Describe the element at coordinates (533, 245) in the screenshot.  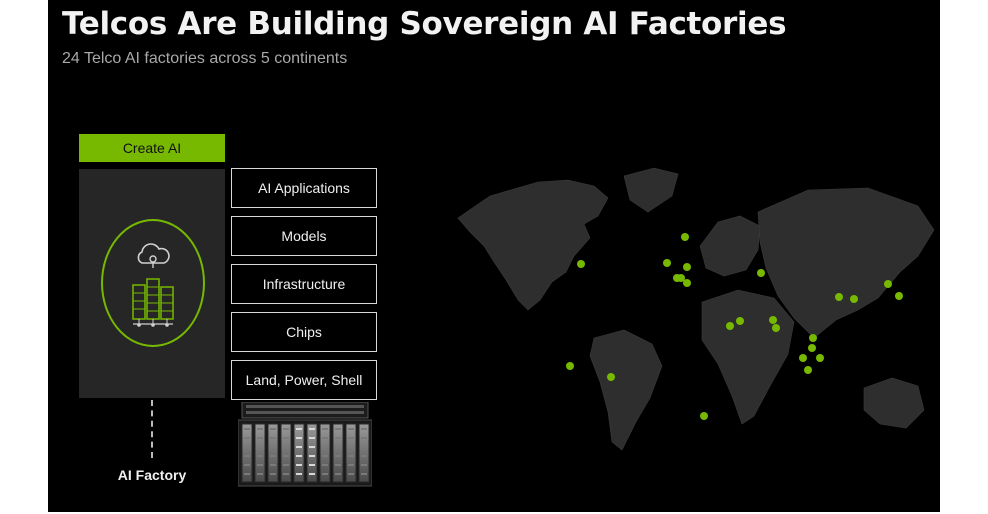
I see `map-north-america` at that location.